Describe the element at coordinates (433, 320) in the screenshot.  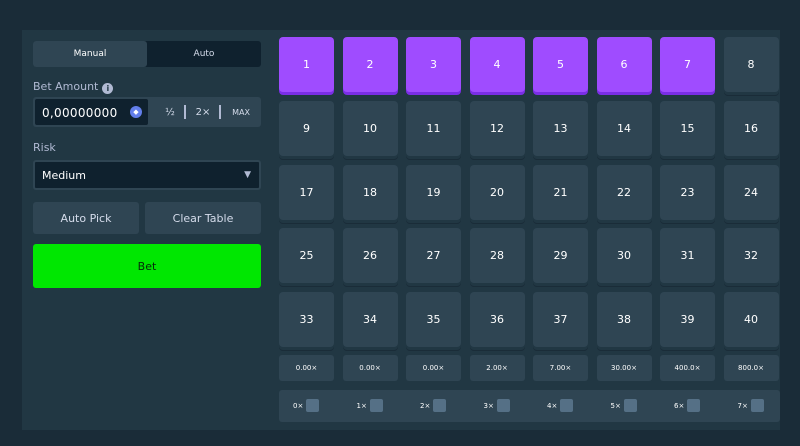
I see `tile-35: 35` at that location.